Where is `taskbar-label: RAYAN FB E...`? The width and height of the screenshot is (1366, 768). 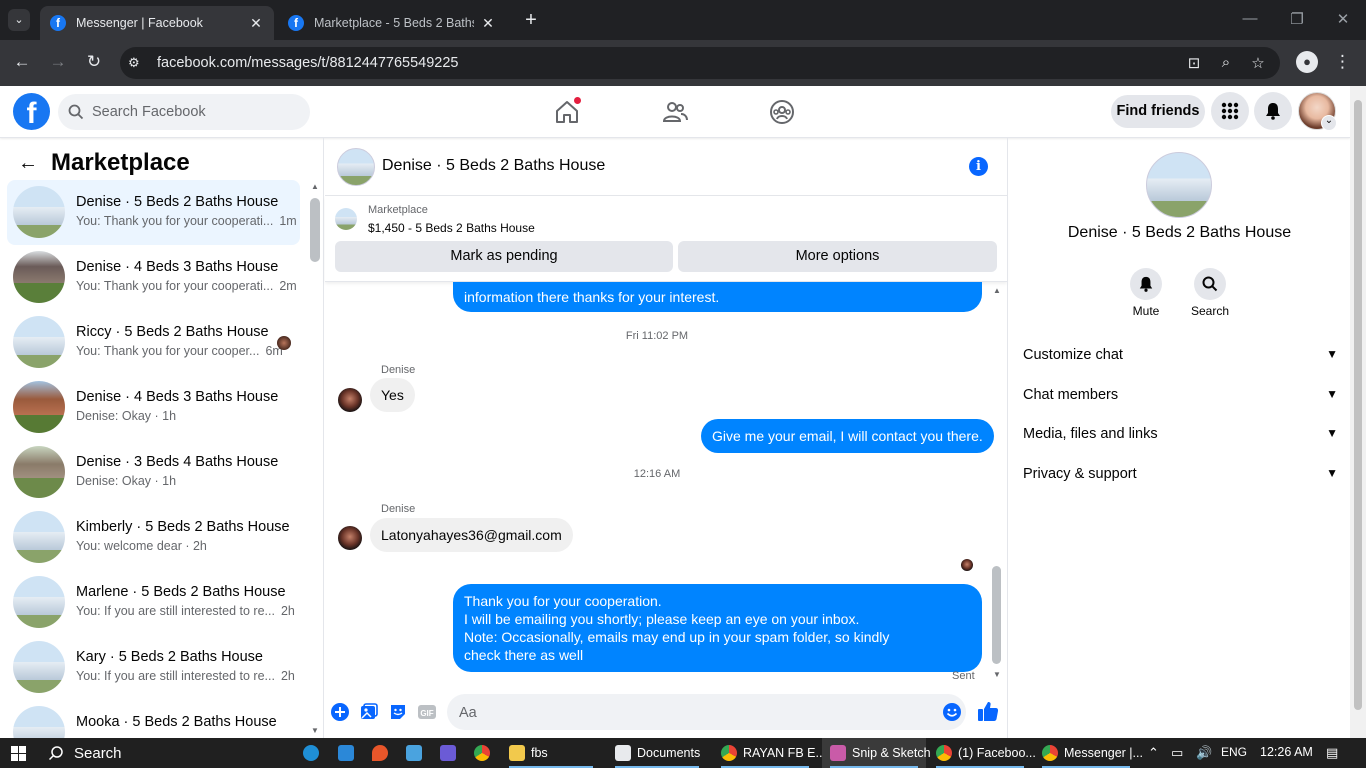
taskbar-label: RAYAN FB E... is located at coordinates (784, 753).